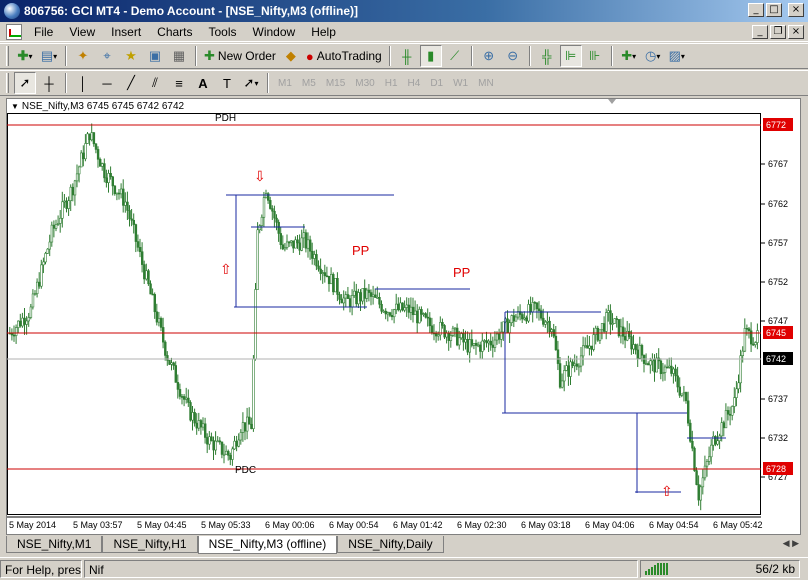 The height and width of the screenshot is (580, 808). I want to click on time-tick: 5 May 05:33, so click(226, 525).